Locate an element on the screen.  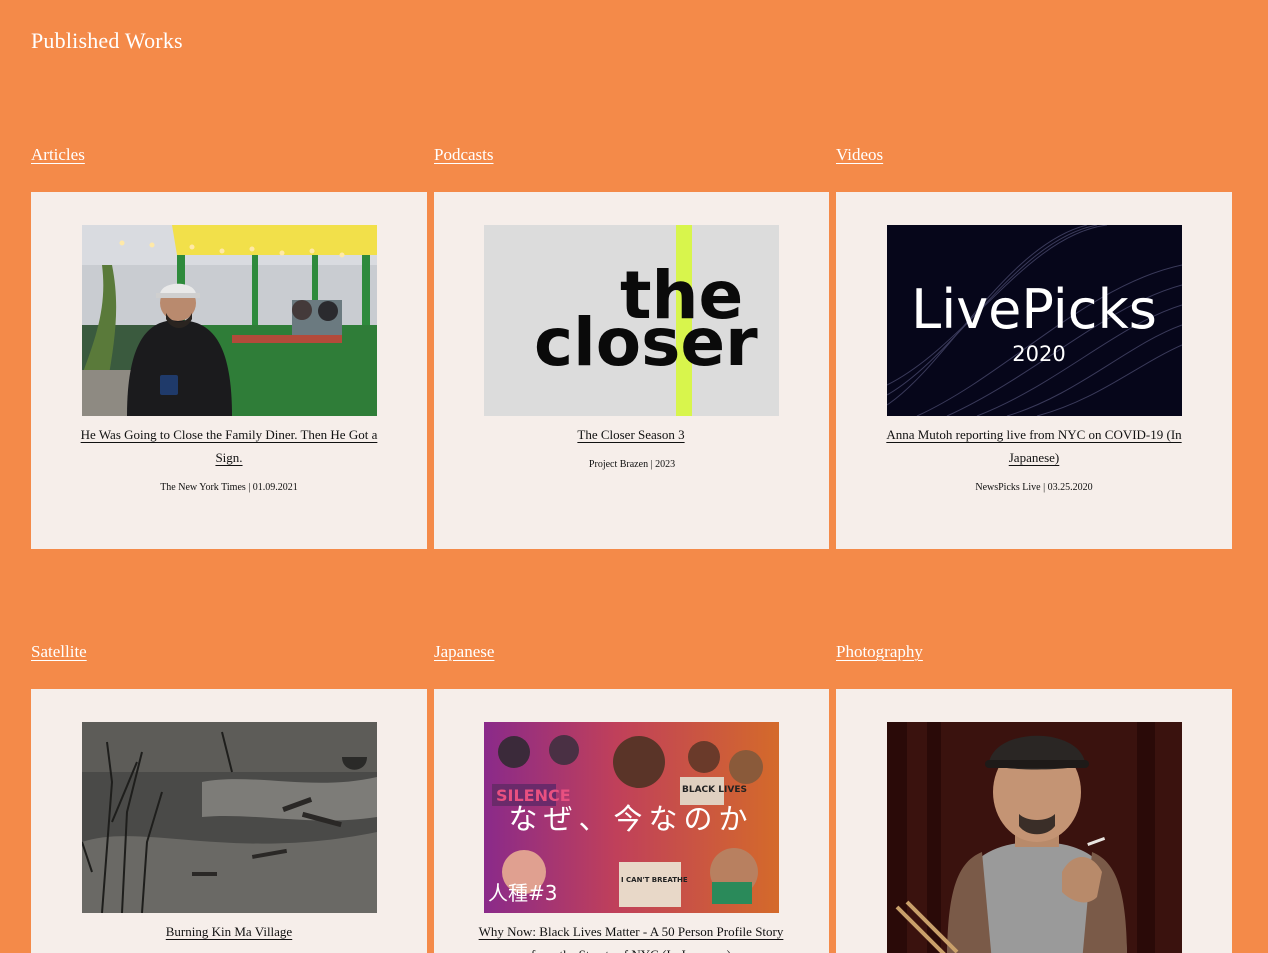
satellite-title-link: Burning Kin Ma Village is located at coordinates (229, 931).